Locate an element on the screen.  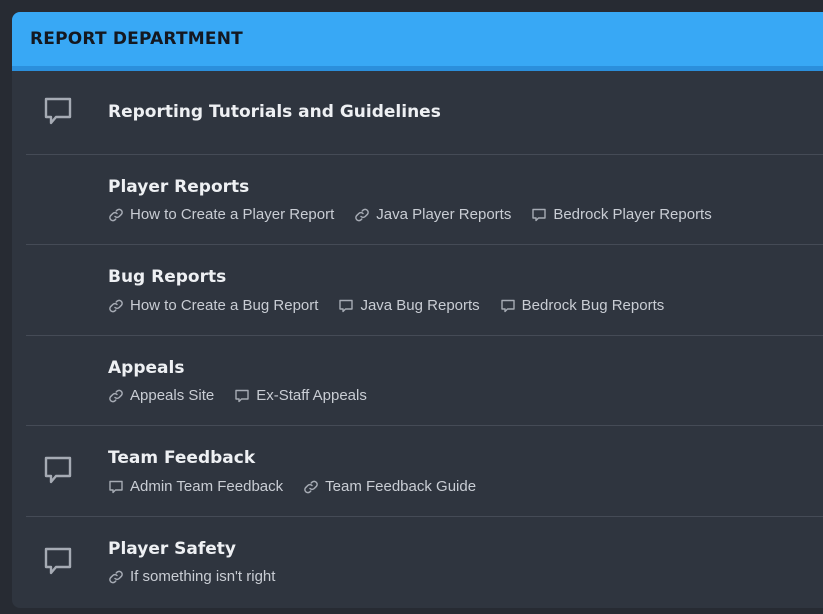
subforum-link-label: If something isn't right is located at coordinates (203, 576).